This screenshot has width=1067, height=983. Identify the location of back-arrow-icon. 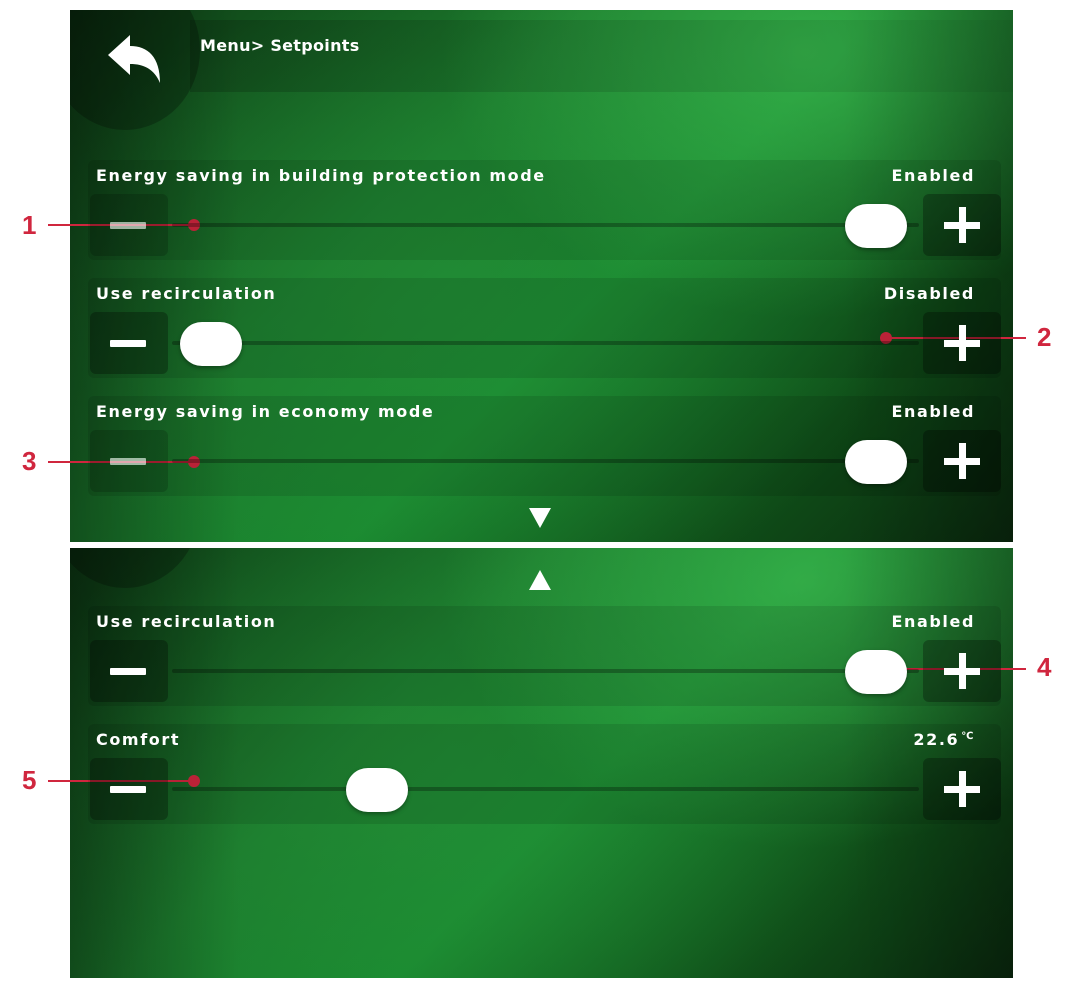
(134, 59).